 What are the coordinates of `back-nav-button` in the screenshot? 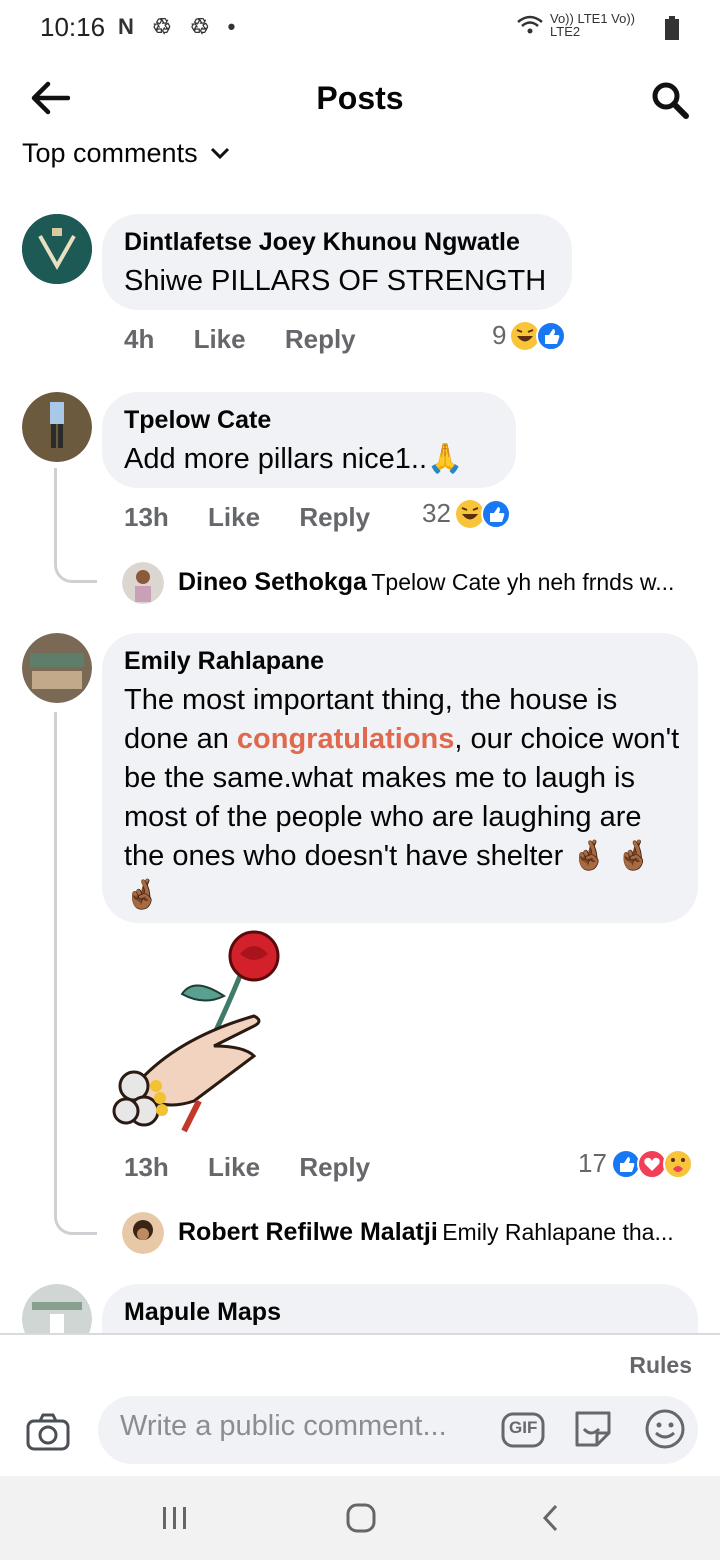 It's located at (551, 1518).